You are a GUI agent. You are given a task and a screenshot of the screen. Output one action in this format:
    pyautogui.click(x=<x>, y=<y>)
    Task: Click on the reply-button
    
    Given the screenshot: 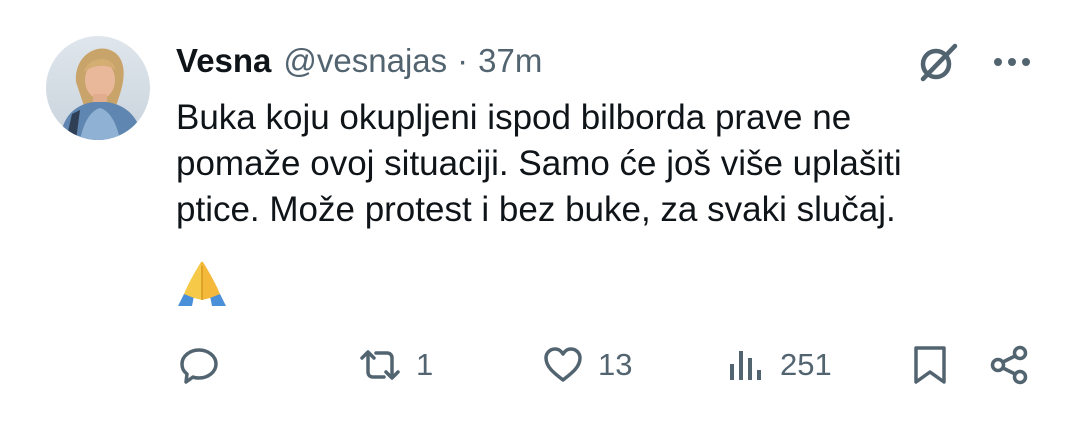 What is the action you would take?
    pyautogui.click(x=205, y=365)
    